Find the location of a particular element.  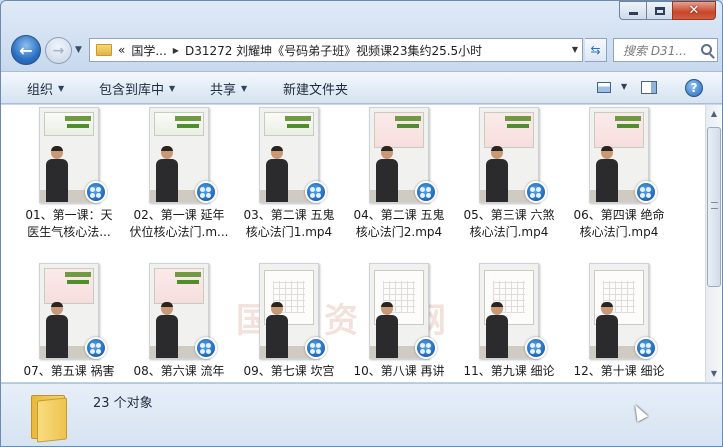

file-name-line1: 12、第十课 细论 is located at coordinates (619, 371).